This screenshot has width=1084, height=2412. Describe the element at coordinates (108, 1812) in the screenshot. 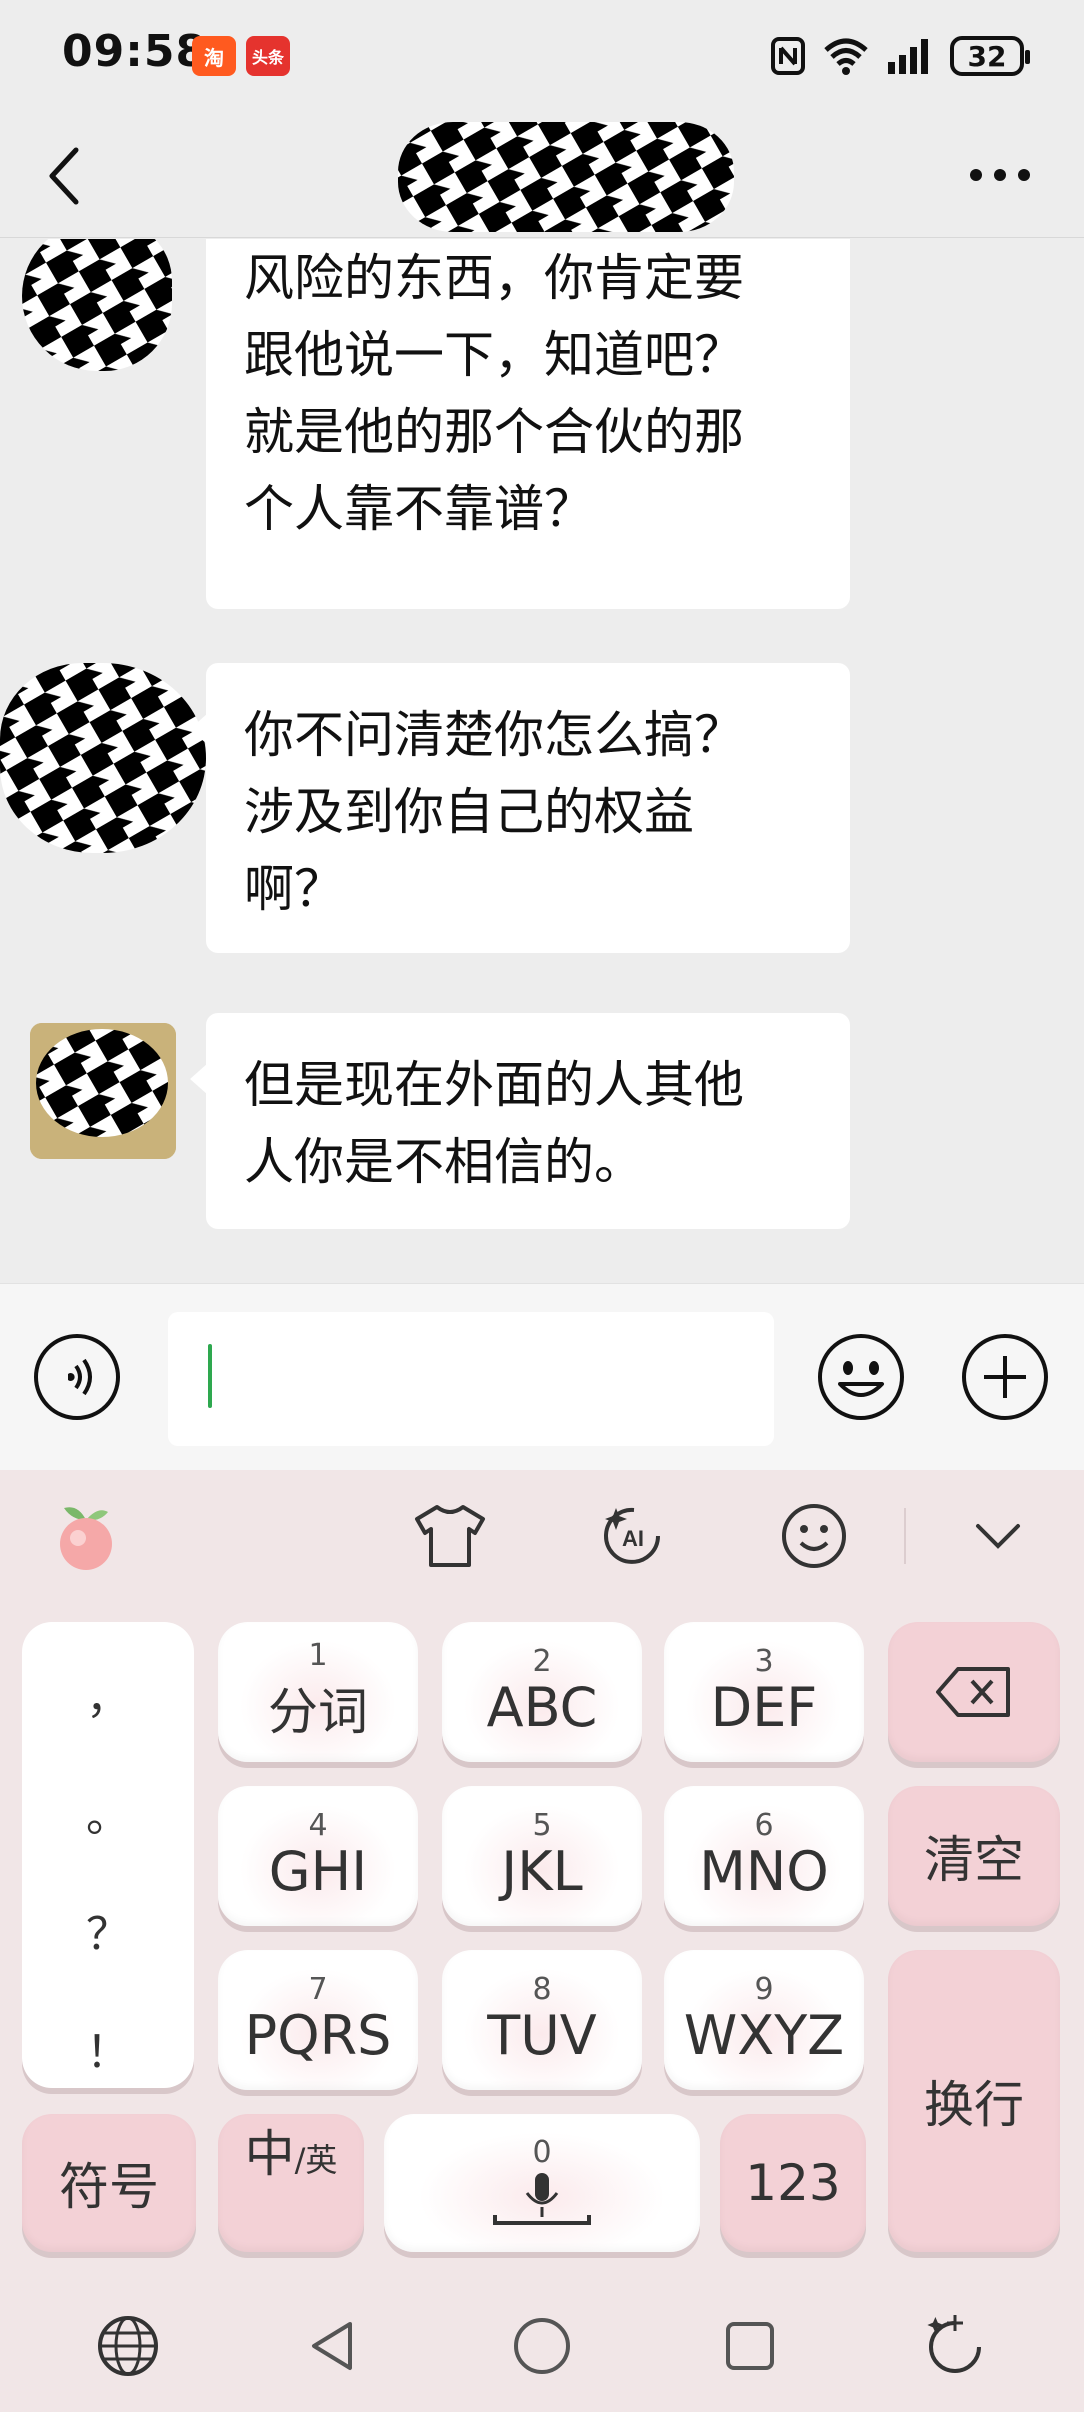

I see `punct-period: 。` at that location.